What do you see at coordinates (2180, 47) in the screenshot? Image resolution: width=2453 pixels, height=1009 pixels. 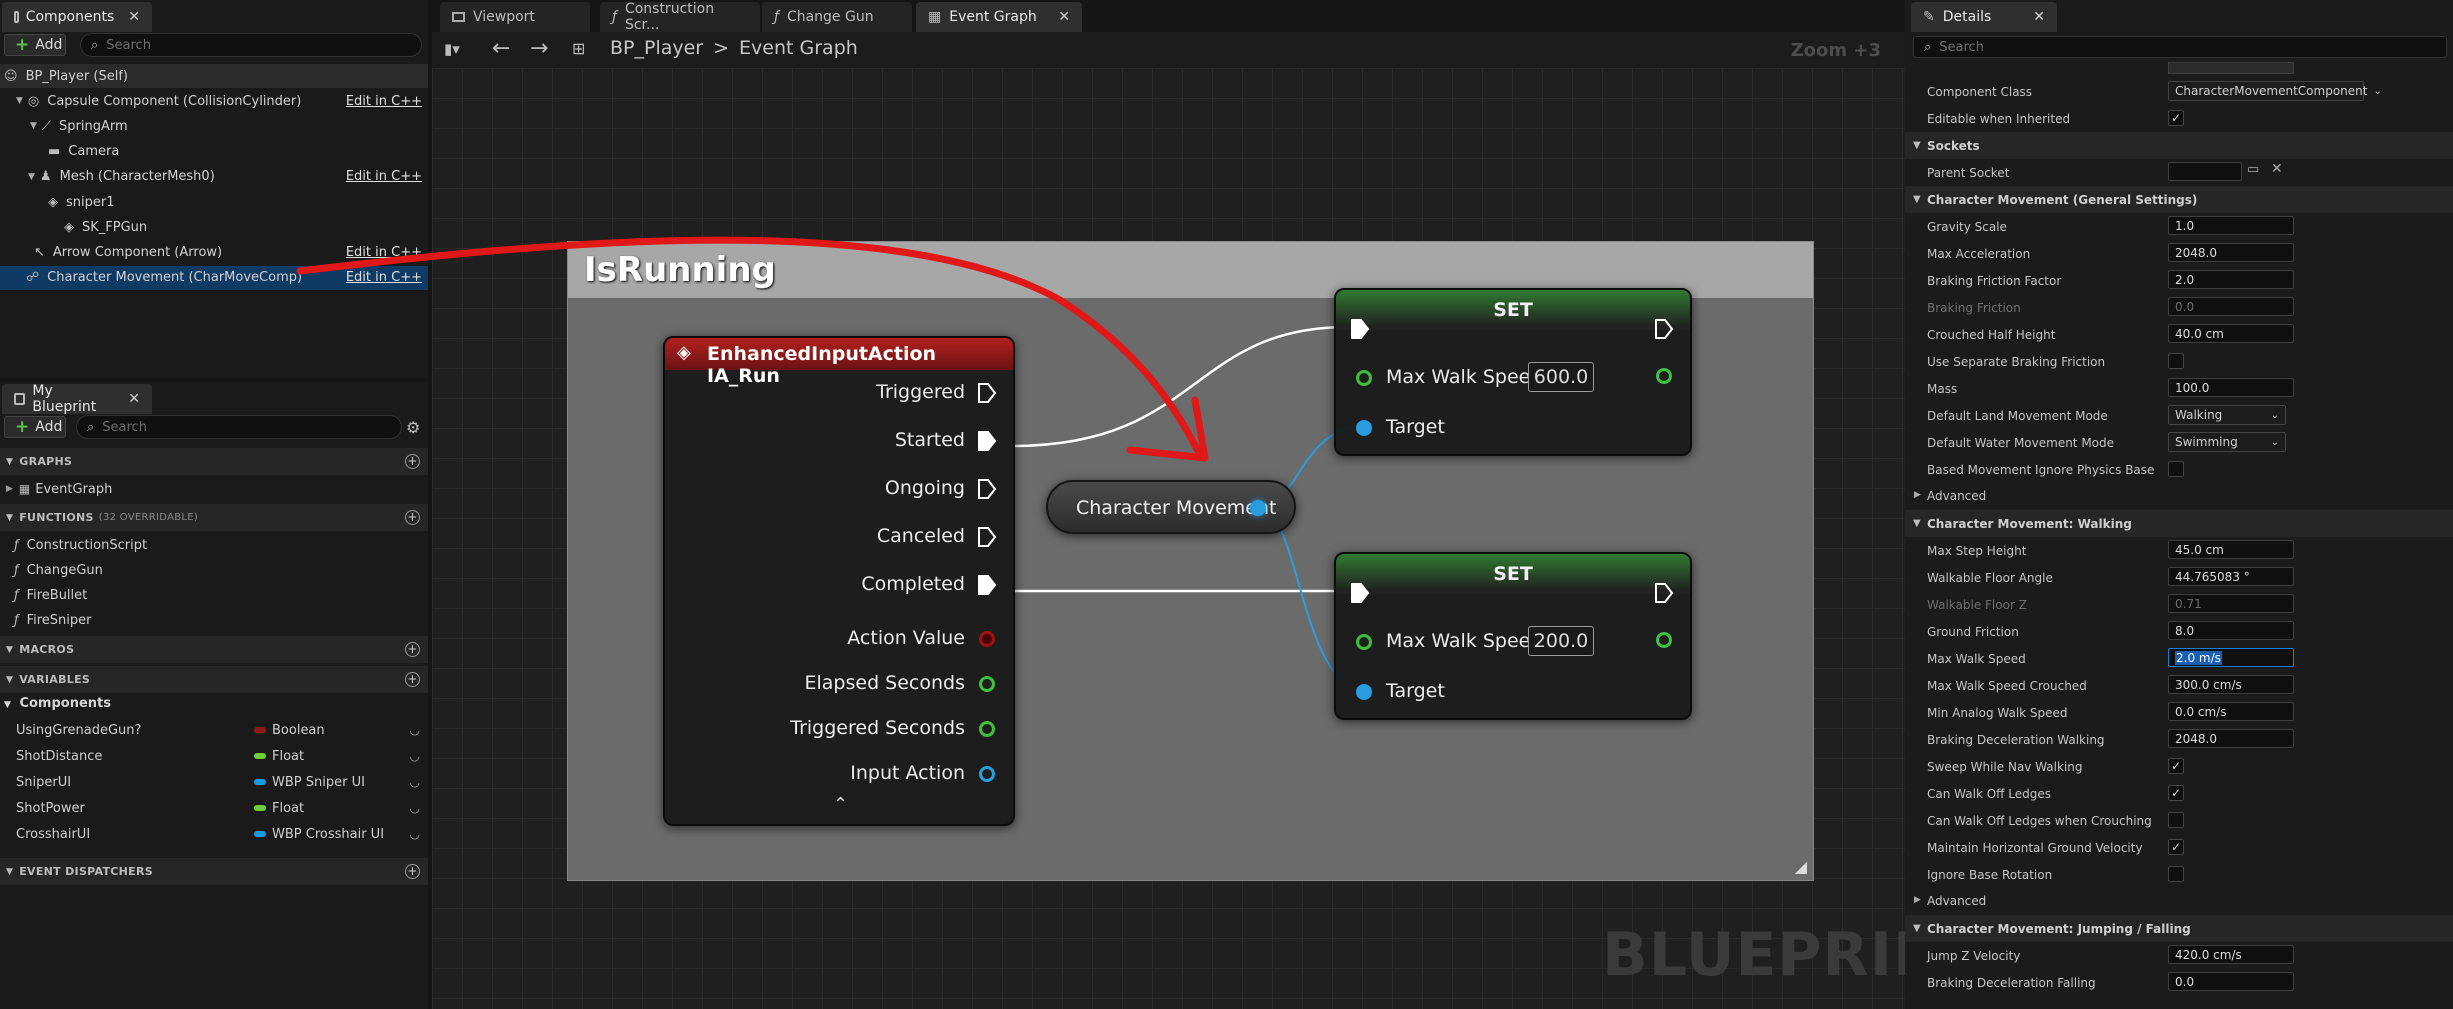 I see `details-search: ⌕` at bounding box center [2180, 47].